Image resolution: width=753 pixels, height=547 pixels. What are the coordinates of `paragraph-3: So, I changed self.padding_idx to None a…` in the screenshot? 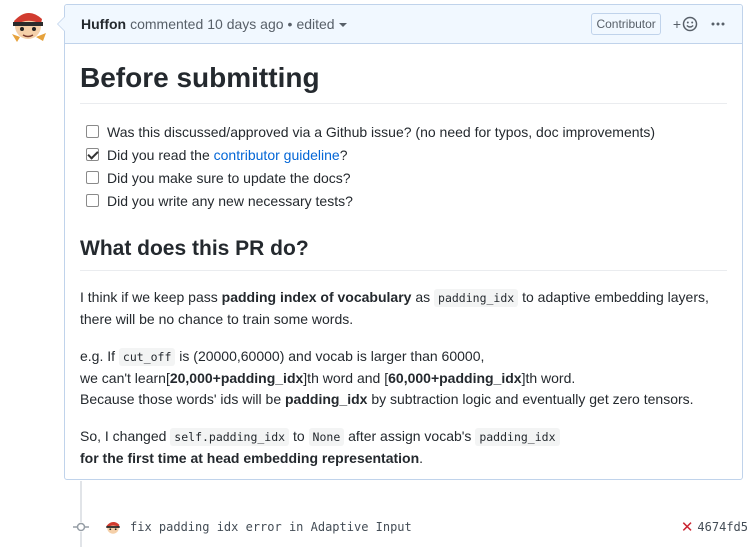 It's located at (403, 447).